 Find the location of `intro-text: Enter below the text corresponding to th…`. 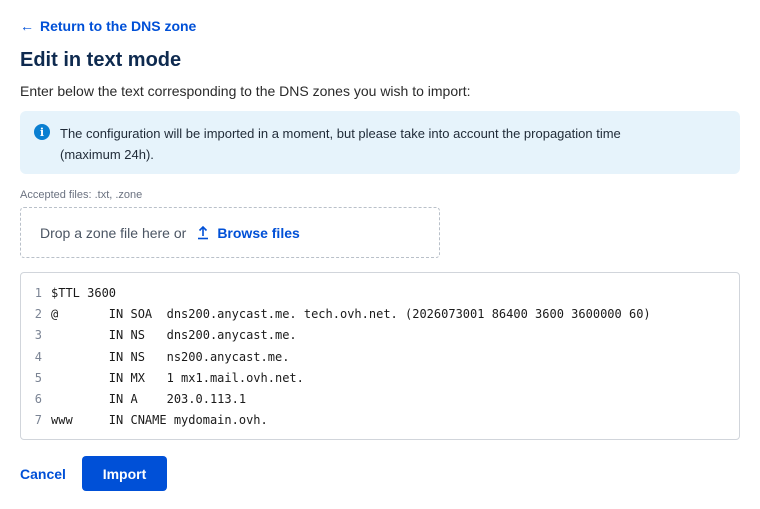

intro-text: Enter below the text corresponding to th… is located at coordinates (245, 91).